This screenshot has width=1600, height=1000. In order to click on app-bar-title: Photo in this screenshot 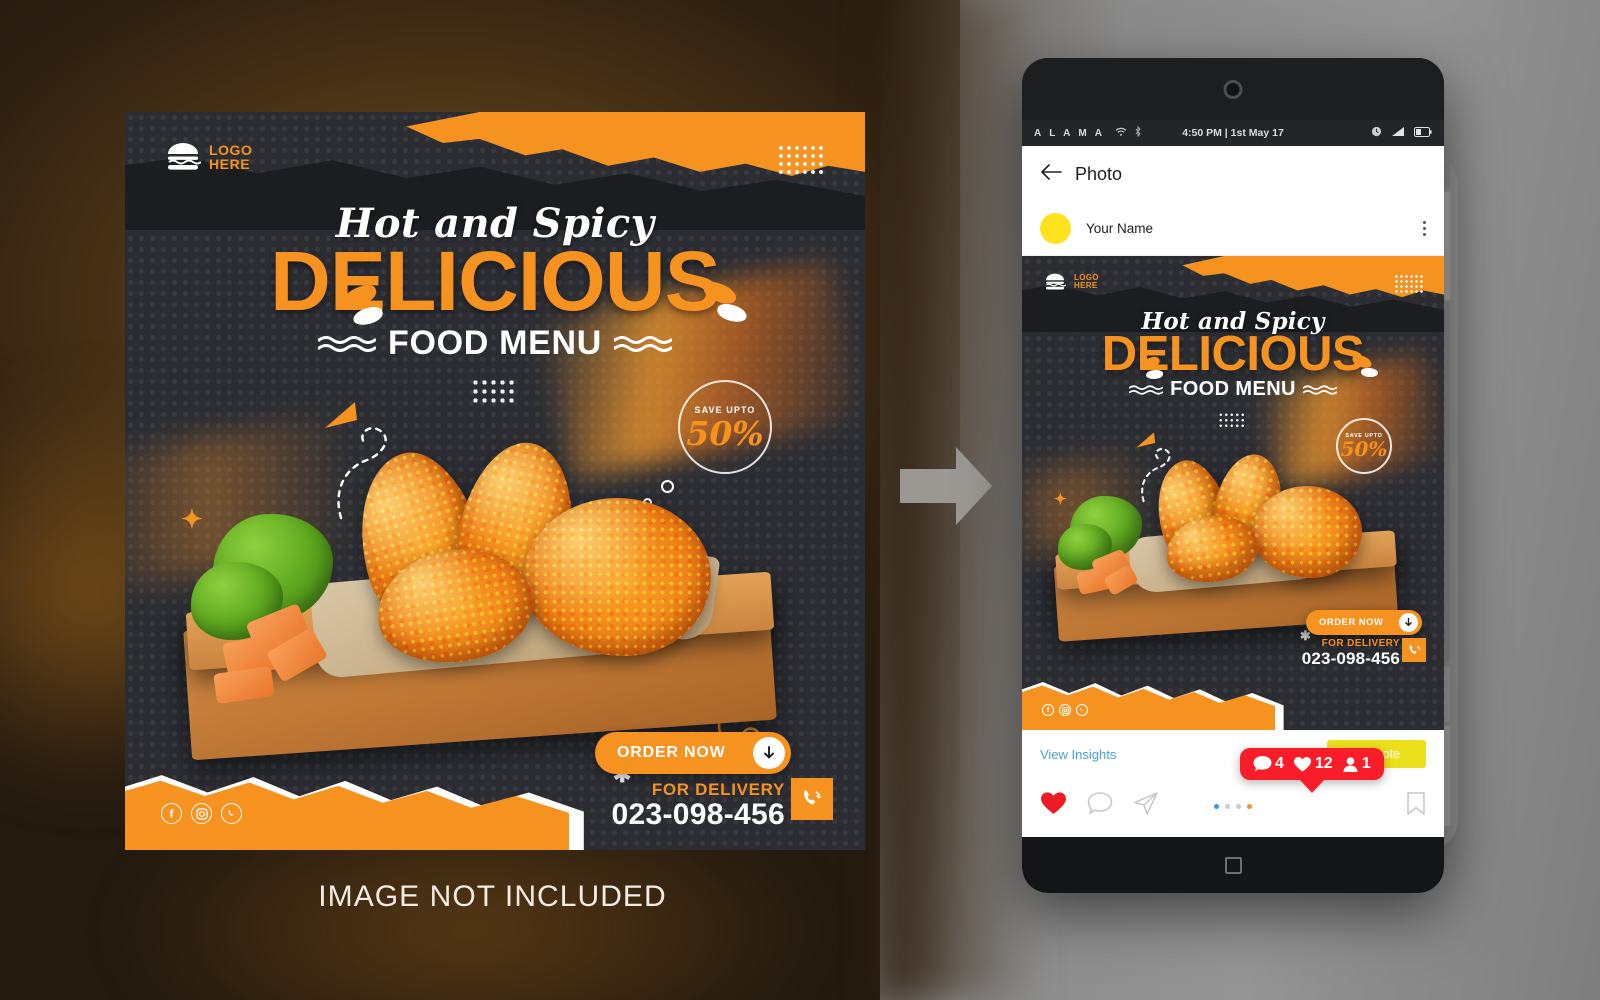, I will do `click(1099, 173)`.